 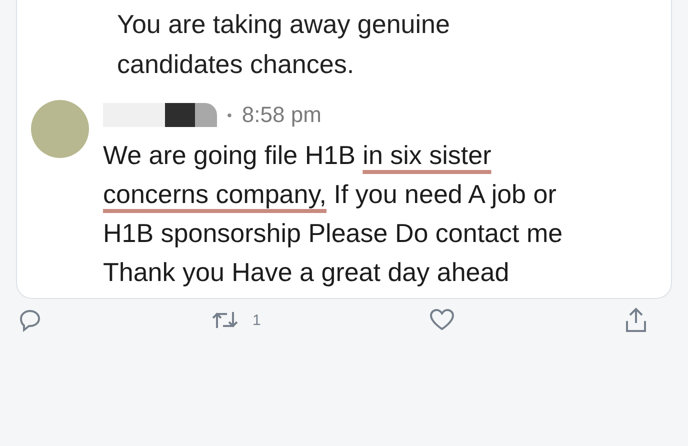 I want to click on reply-icon, so click(x=30, y=320).